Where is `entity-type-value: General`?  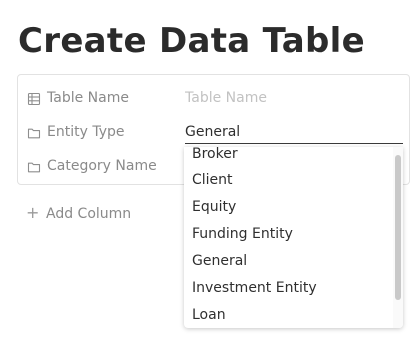 entity-type-value: General is located at coordinates (213, 132).